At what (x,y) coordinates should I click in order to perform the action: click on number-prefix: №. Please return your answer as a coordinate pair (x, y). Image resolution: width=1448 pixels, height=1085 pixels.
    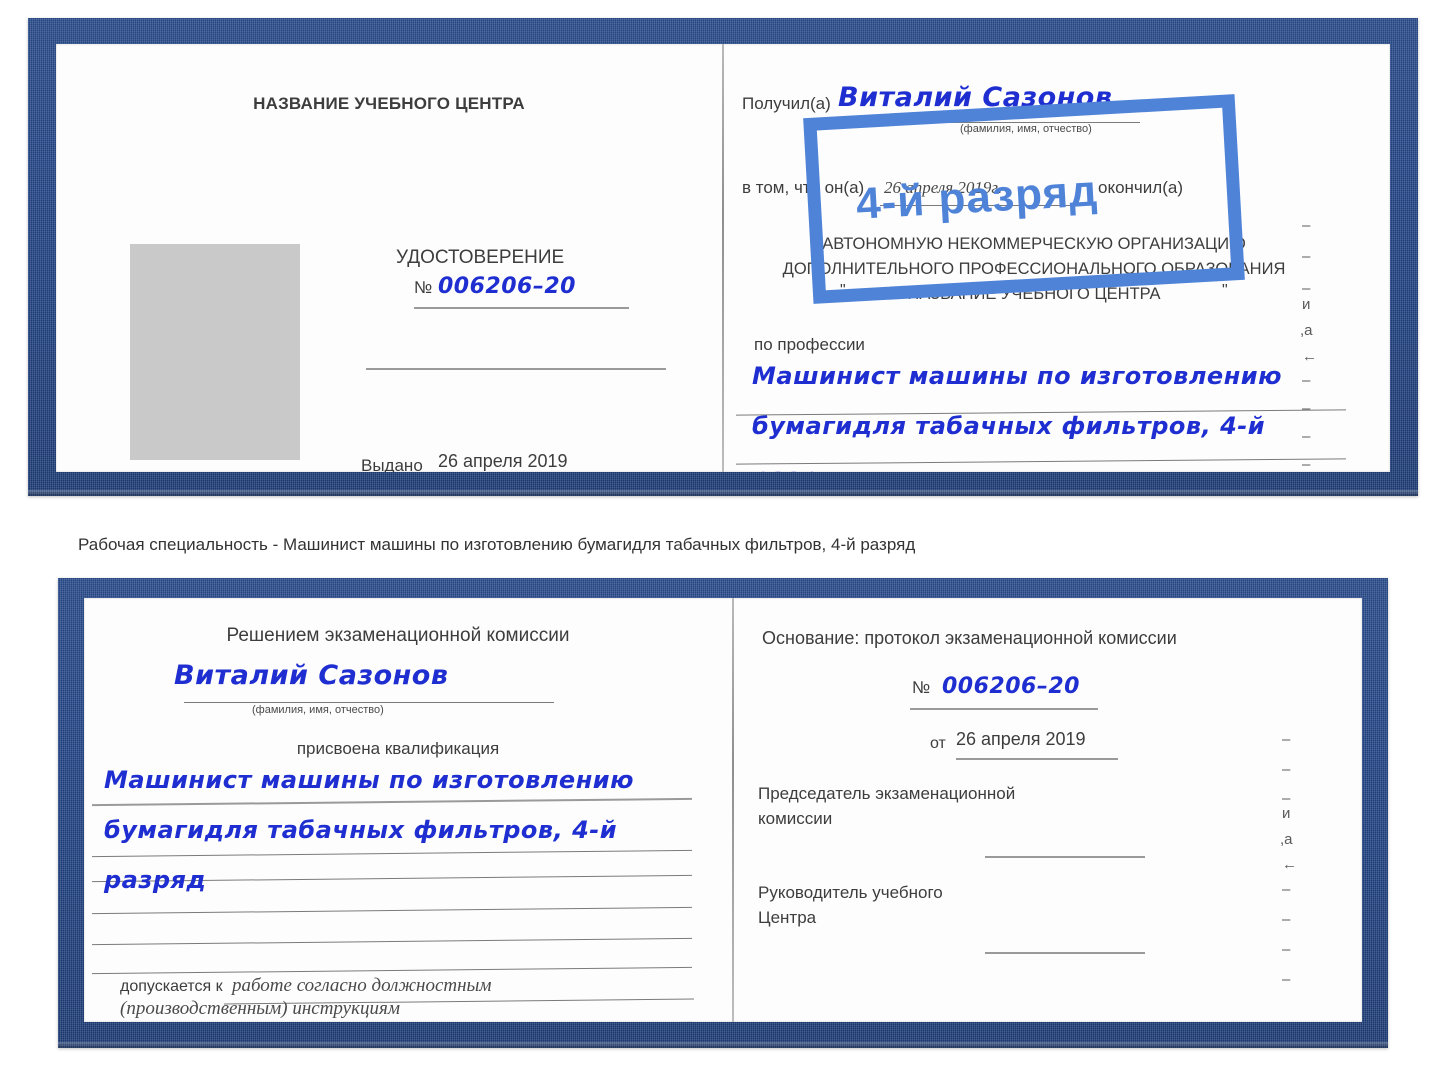
    Looking at the image, I should click on (423, 287).